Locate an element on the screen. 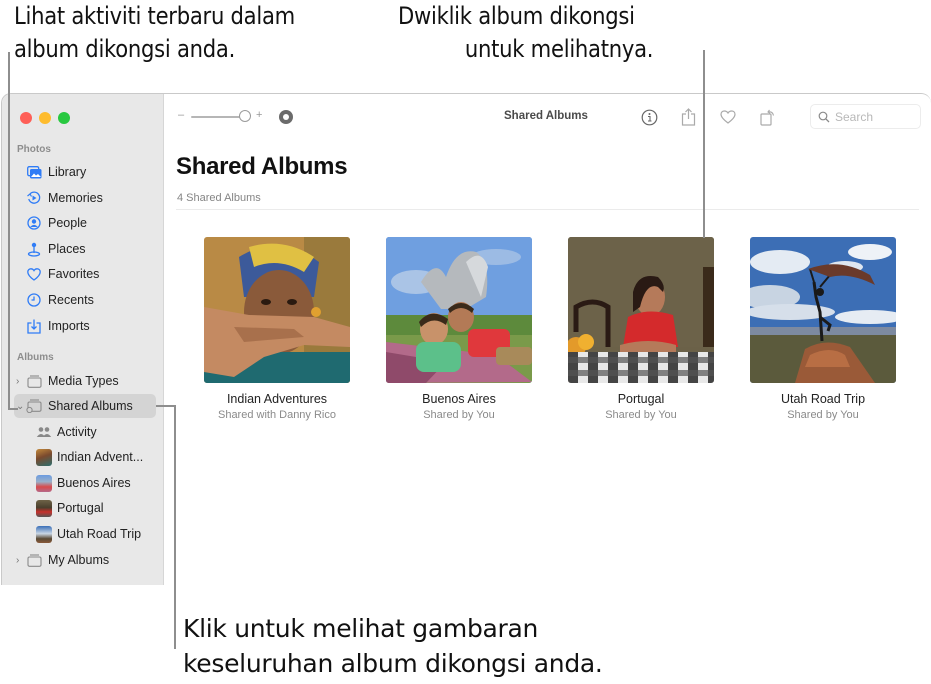 The image size is (931, 684). callout-text: Dwiklik album dikongsi is located at coordinates (516, 16).